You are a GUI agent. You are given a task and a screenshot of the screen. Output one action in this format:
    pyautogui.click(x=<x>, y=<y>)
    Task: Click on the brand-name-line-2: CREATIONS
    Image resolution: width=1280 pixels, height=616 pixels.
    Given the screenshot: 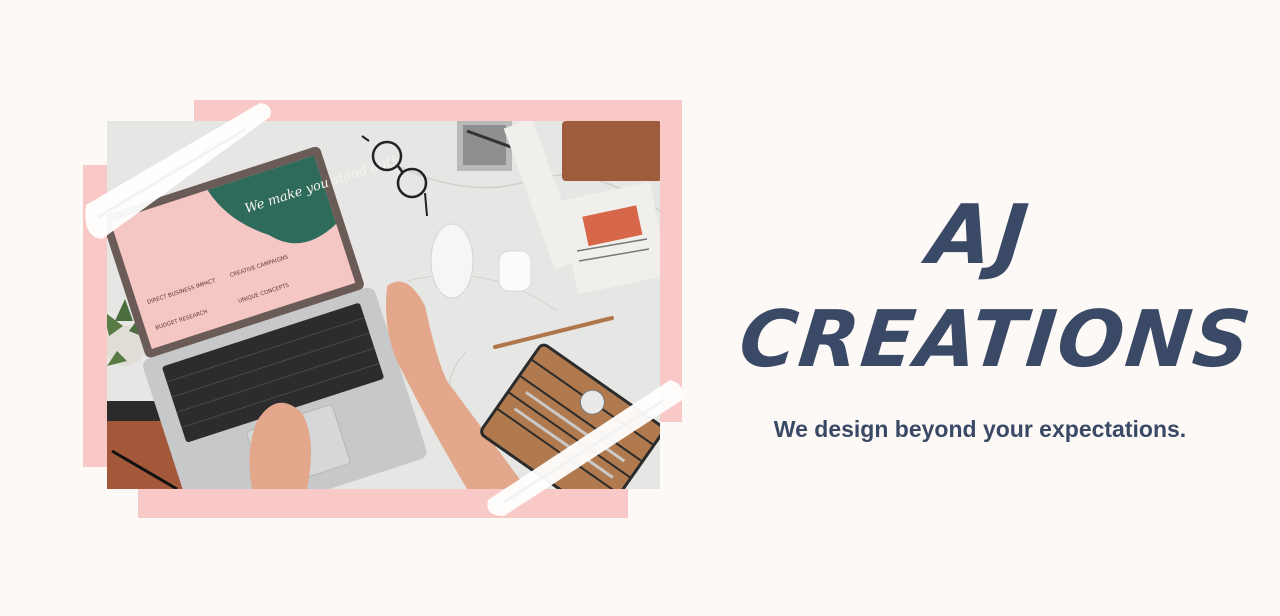 What is the action you would take?
    pyautogui.click(x=996, y=340)
    